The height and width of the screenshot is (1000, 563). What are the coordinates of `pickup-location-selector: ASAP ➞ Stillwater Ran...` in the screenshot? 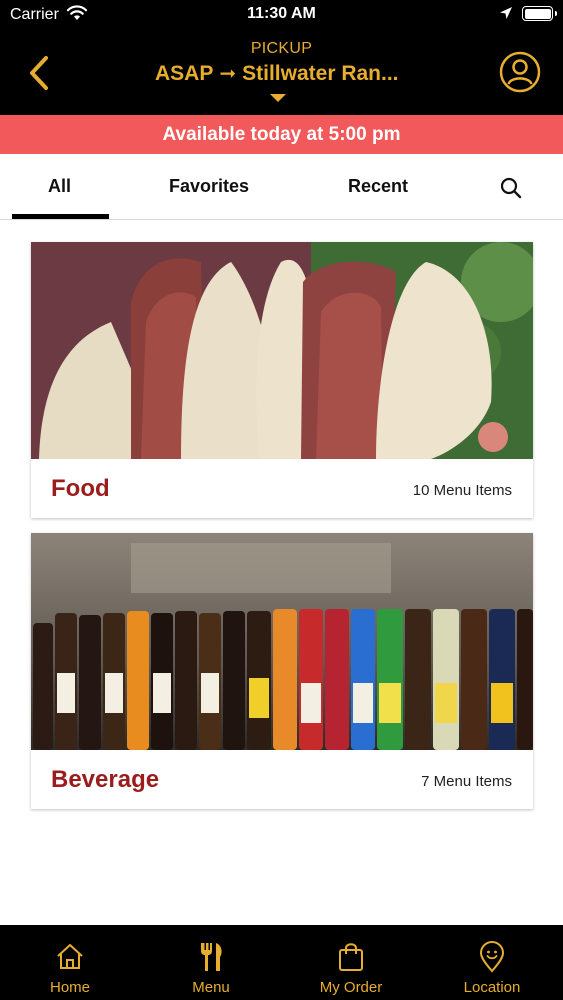 It's located at (285, 73).